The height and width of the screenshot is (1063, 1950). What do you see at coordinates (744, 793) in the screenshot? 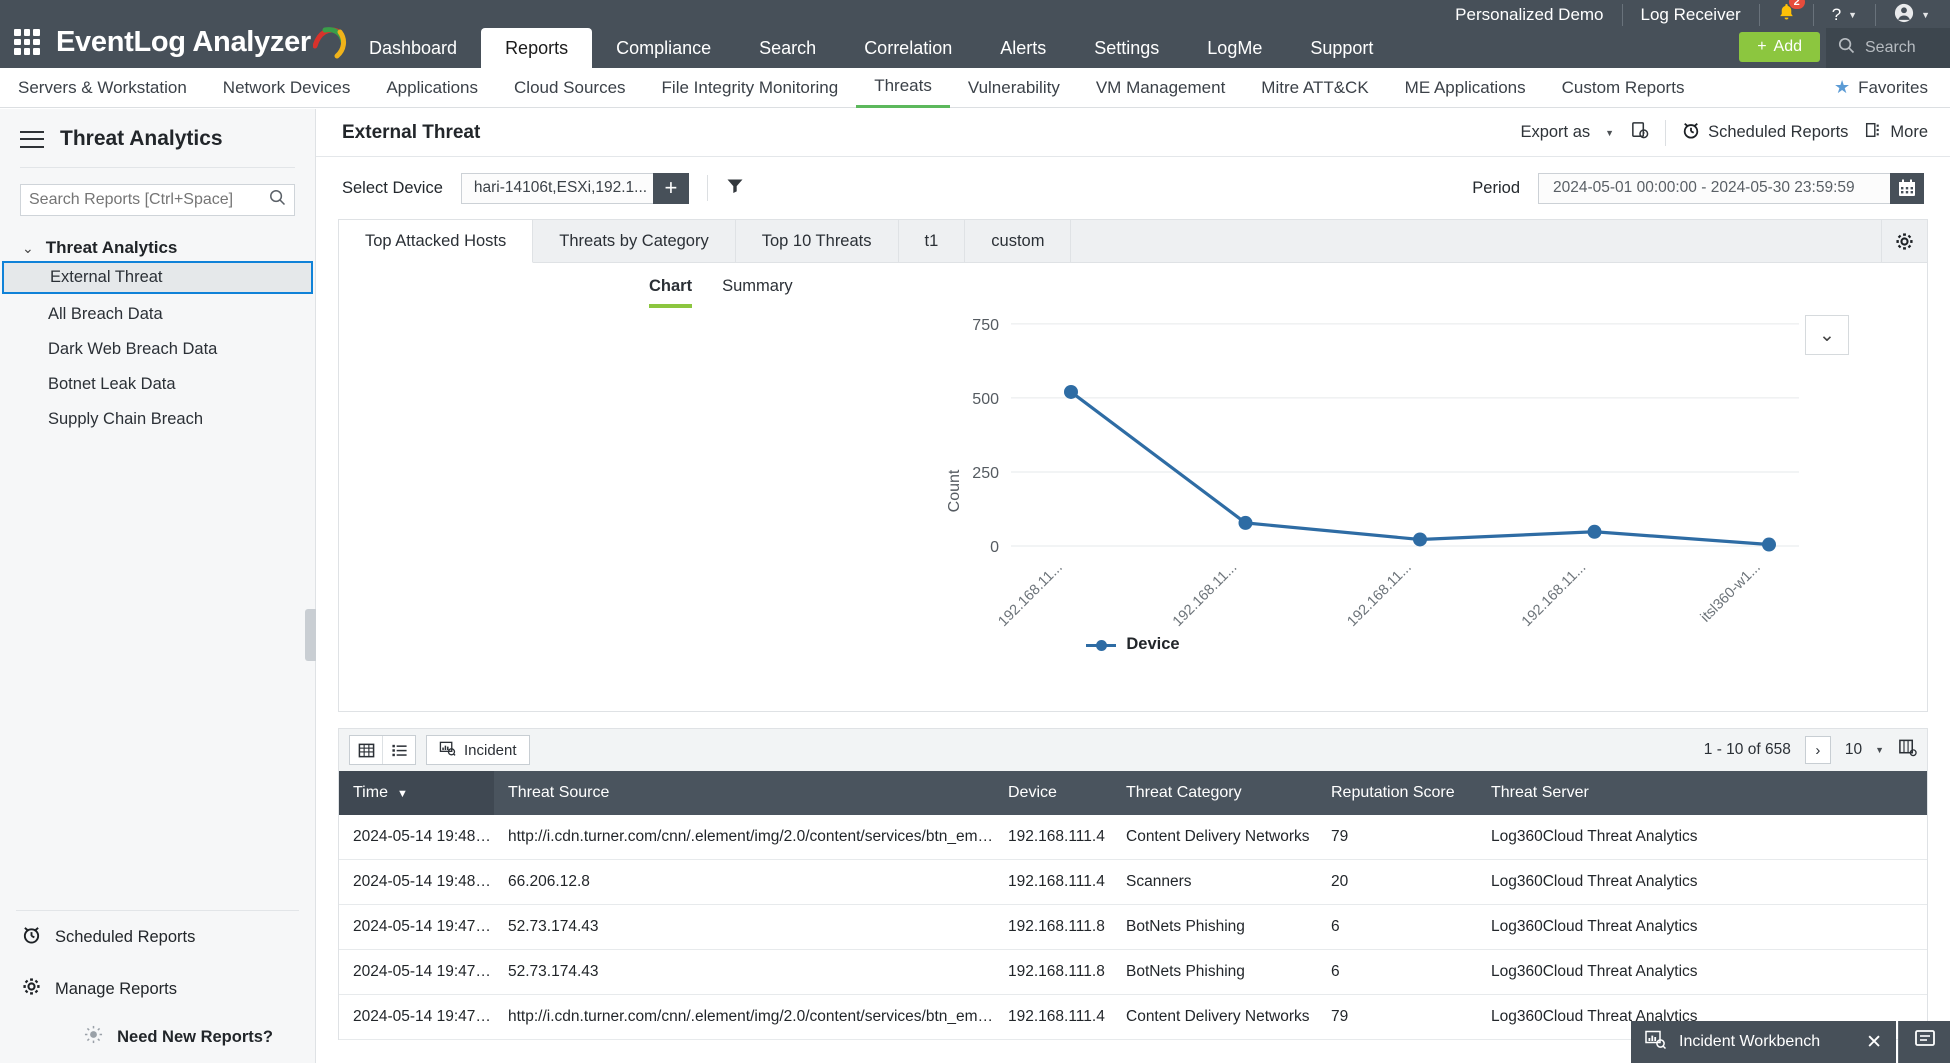
I see `column-header-threat-source: Threat Source` at bounding box center [744, 793].